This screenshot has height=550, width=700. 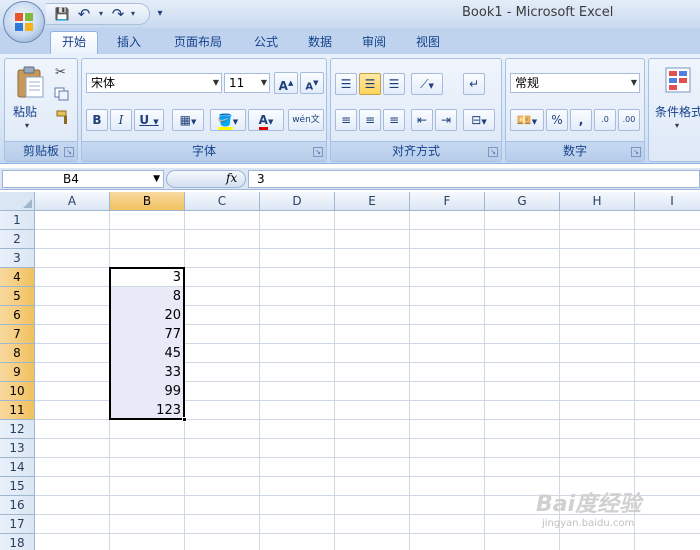 I want to click on paste-dropdown-icon: ▾, so click(x=27, y=125).